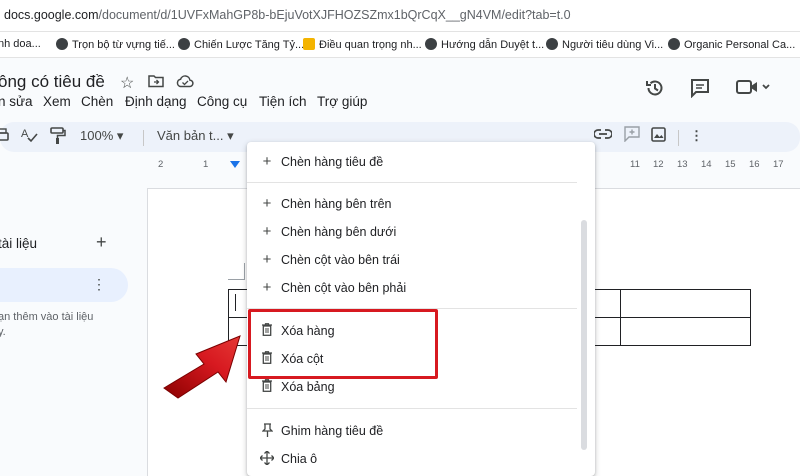 The height and width of the screenshot is (476, 800). Describe the element at coordinates (412, 289) in the screenshot. I see `menu-item-insert-column-right: + Chèn cột vào bên phải` at that location.